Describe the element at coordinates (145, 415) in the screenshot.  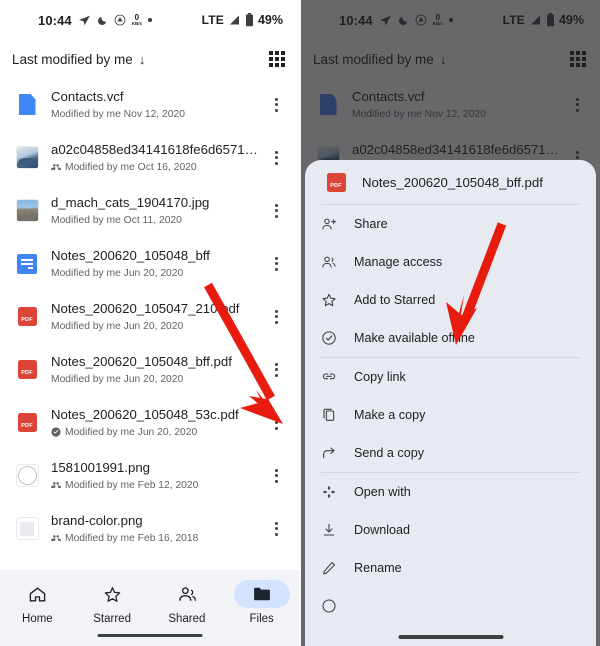
I see `file-name: Notes_200620_105048_53c.pdf` at that location.